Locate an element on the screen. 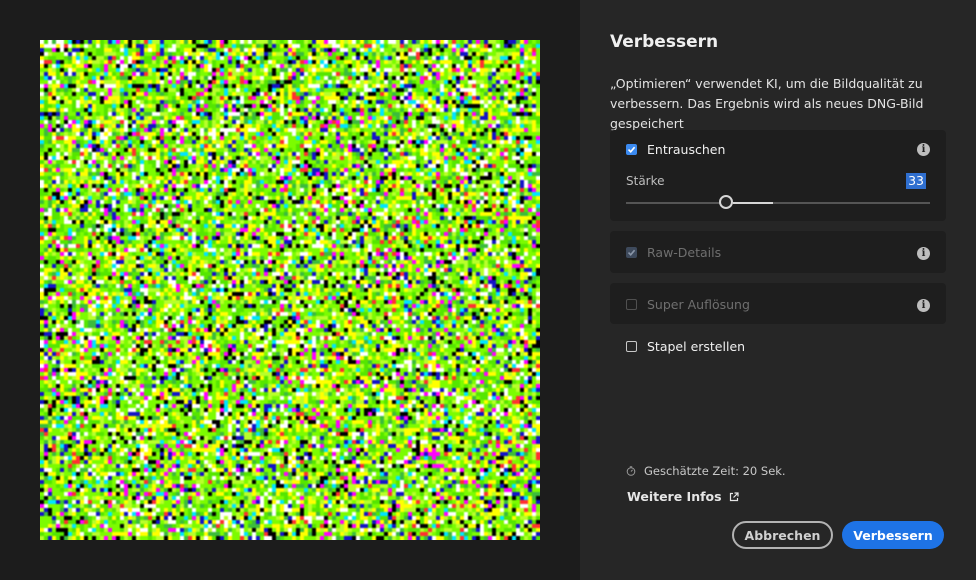  create-stack-option: Stapel erstellen is located at coordinates (685, 346).